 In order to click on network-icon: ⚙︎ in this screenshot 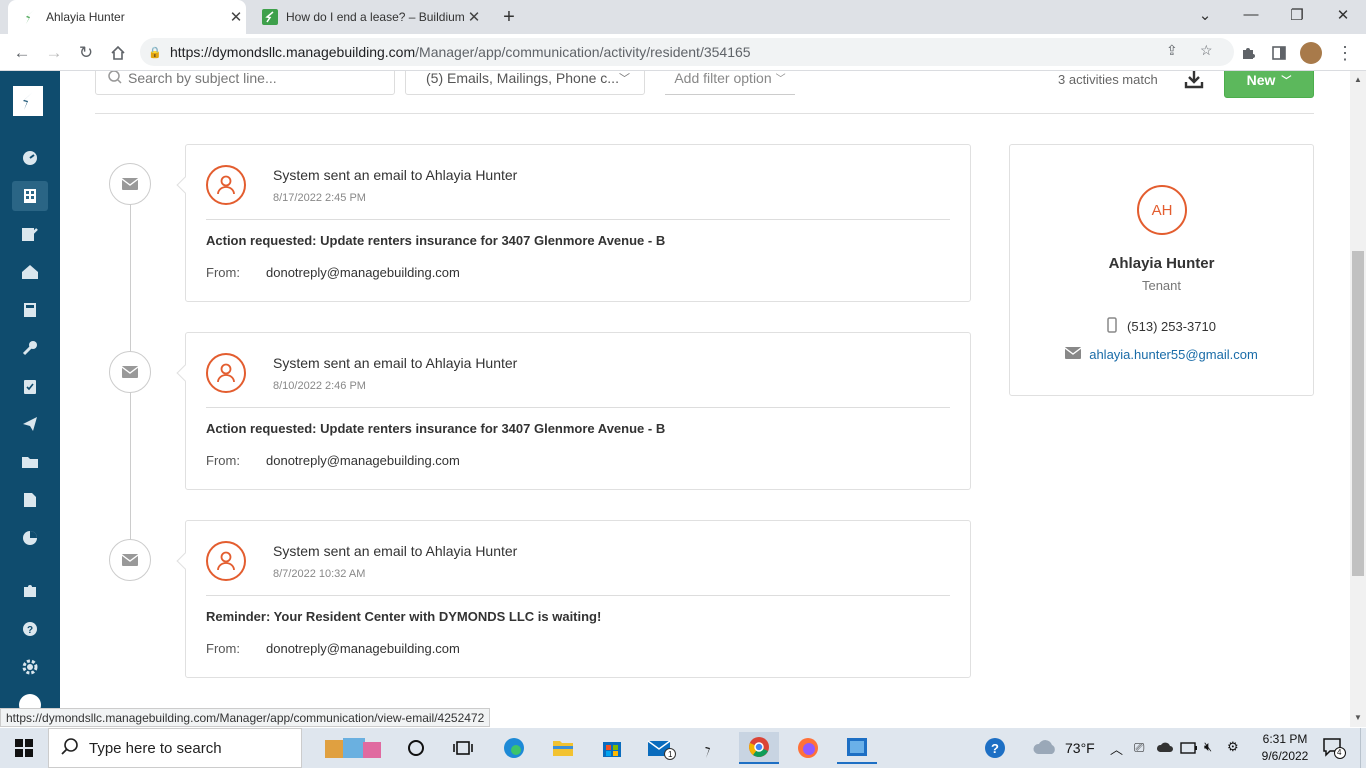, I will do `click(1233, 747)`.